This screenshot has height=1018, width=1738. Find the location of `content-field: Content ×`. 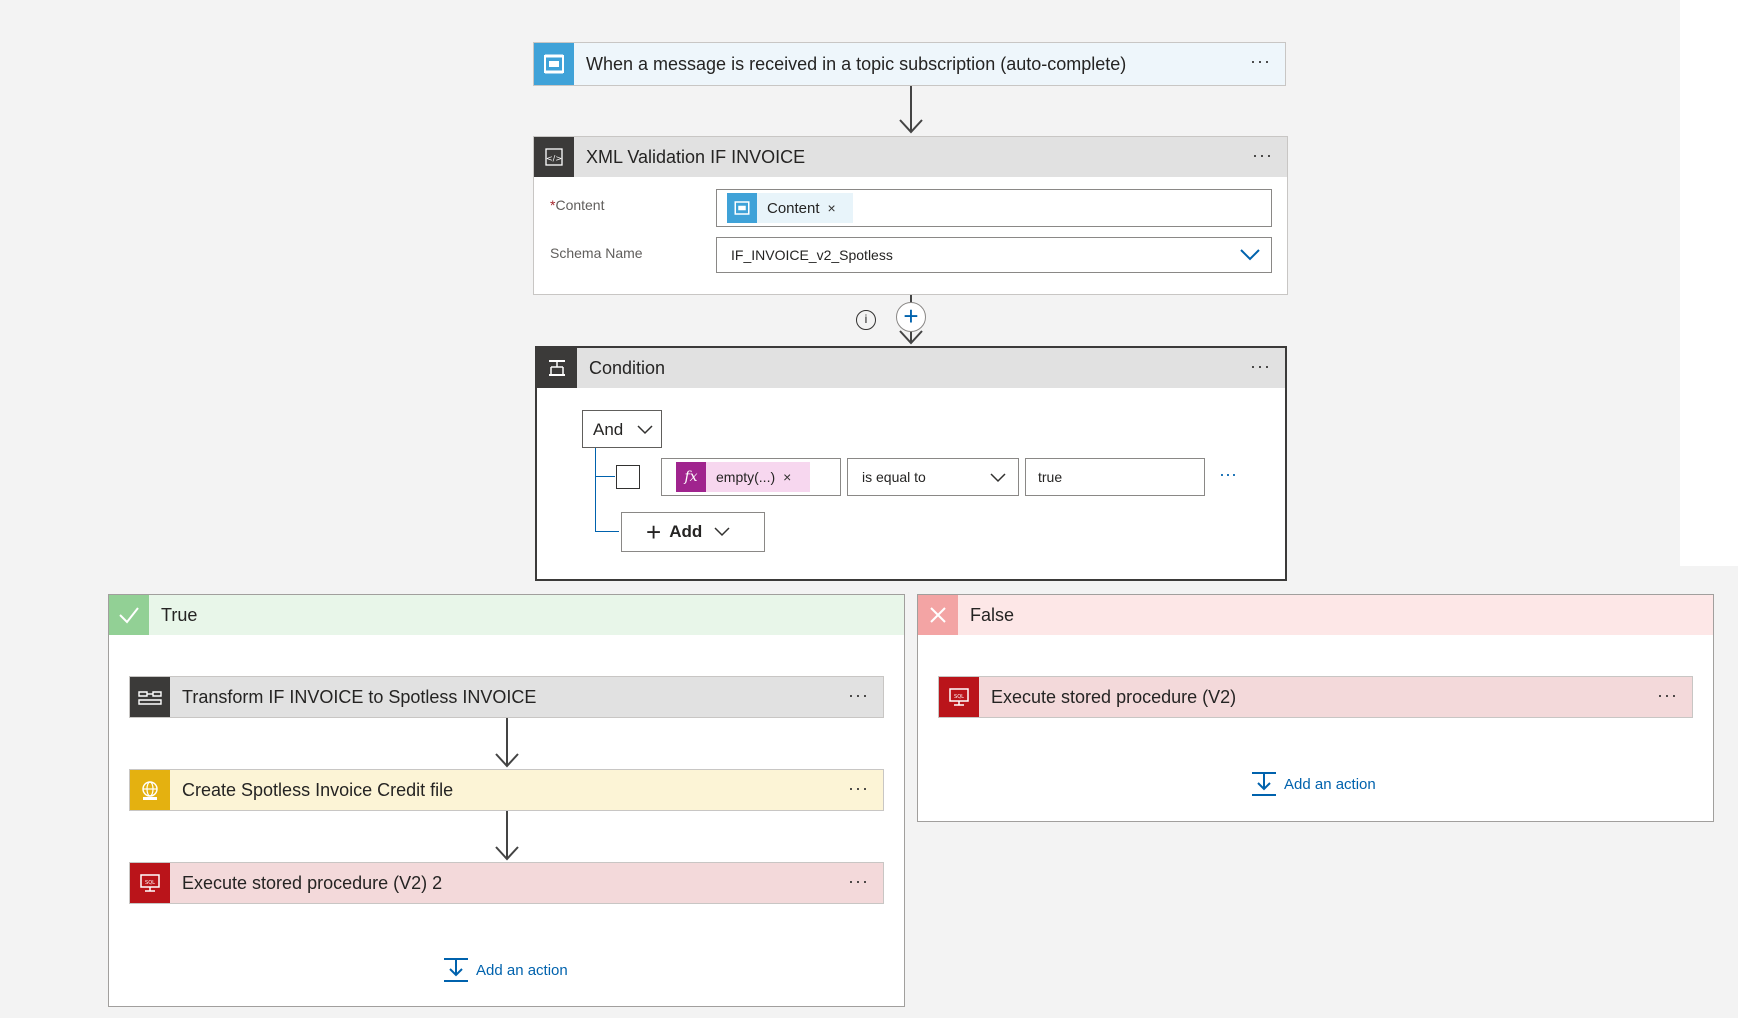

content-field: Content × is located at coordinates (994, 208).